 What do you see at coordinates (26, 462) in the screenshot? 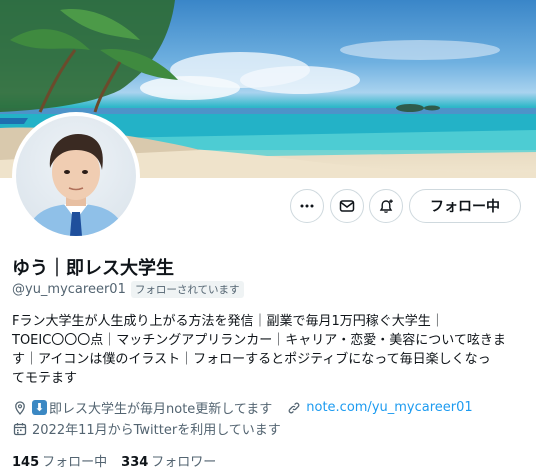
I see `following-count: 145` at bounding box center [26, 462].